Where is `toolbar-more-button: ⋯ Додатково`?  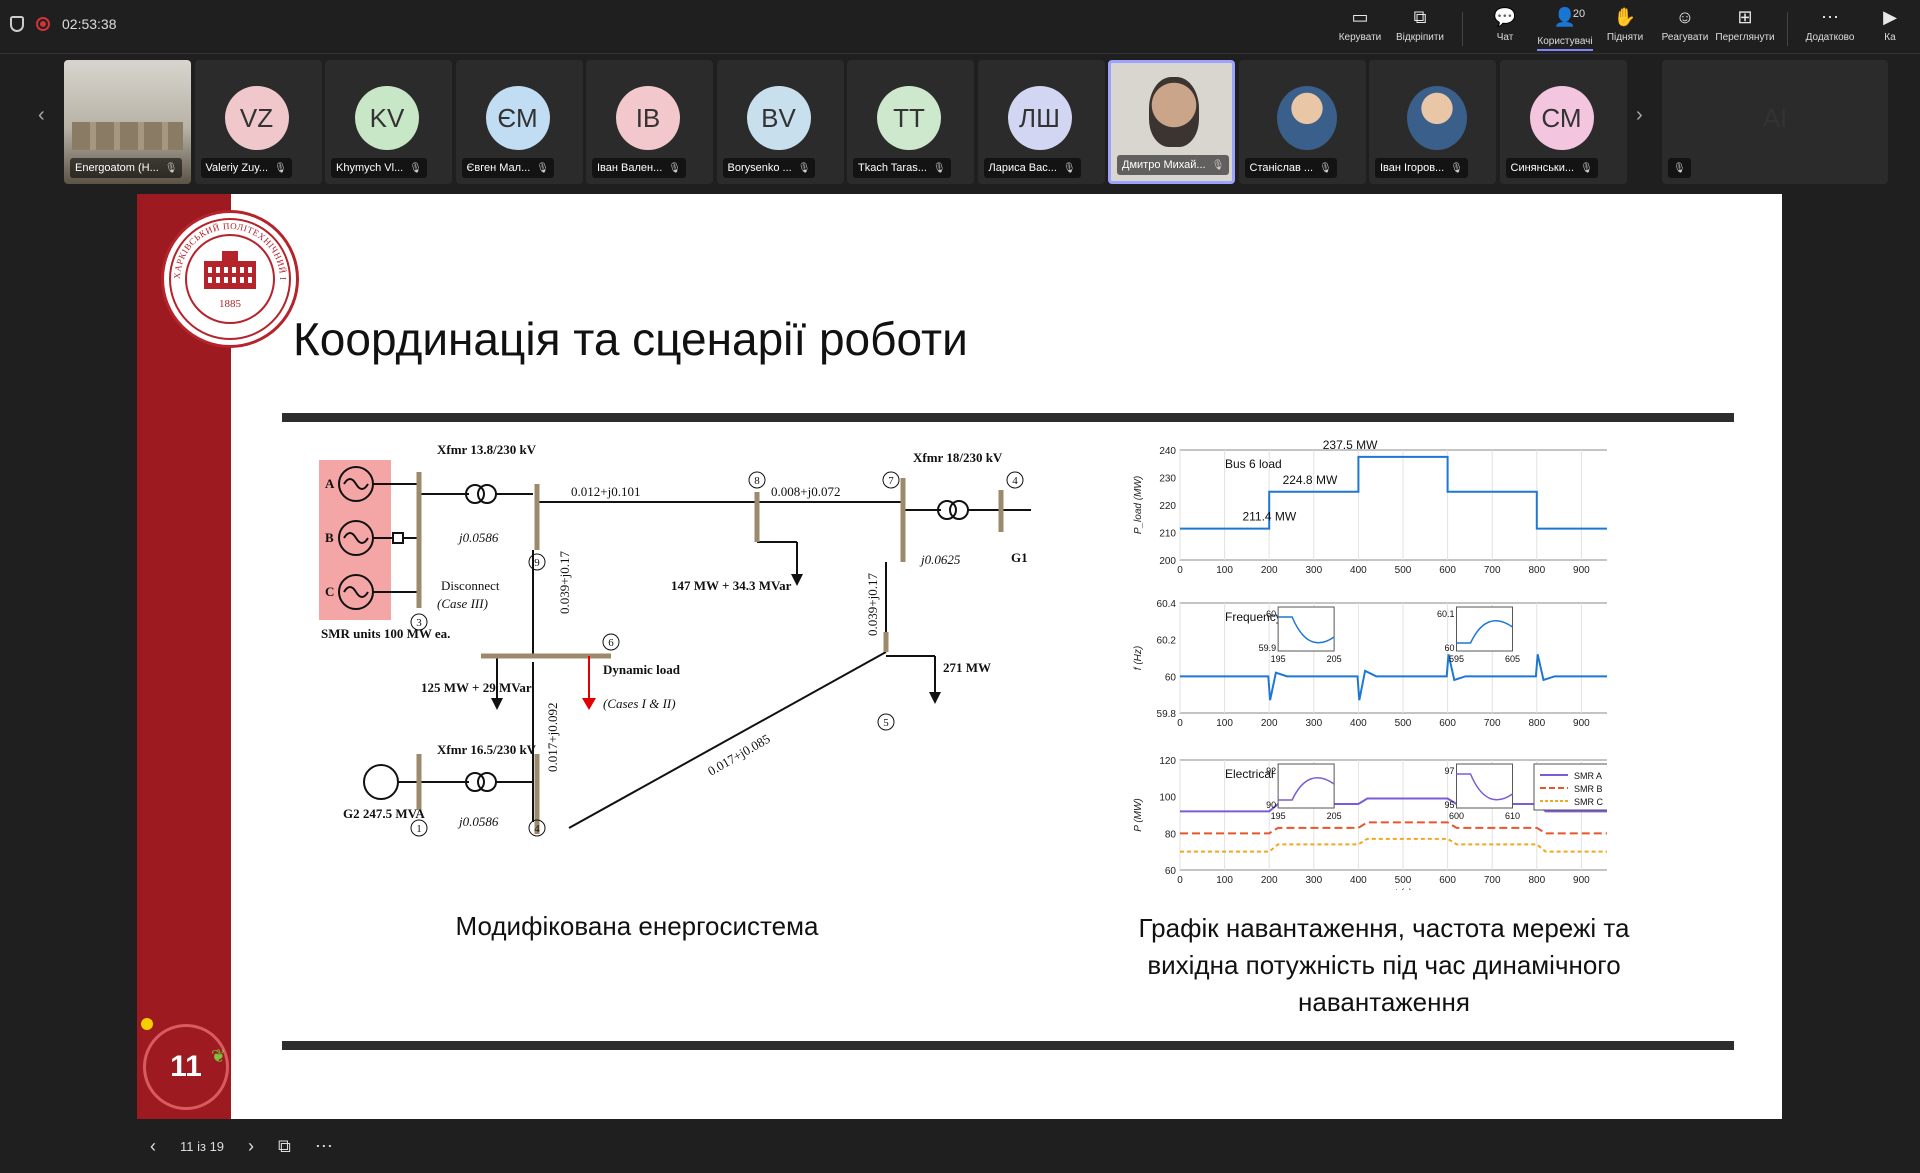 toolbar-more-button: ⋯ Додатково is located at coordinates (1830, 28).